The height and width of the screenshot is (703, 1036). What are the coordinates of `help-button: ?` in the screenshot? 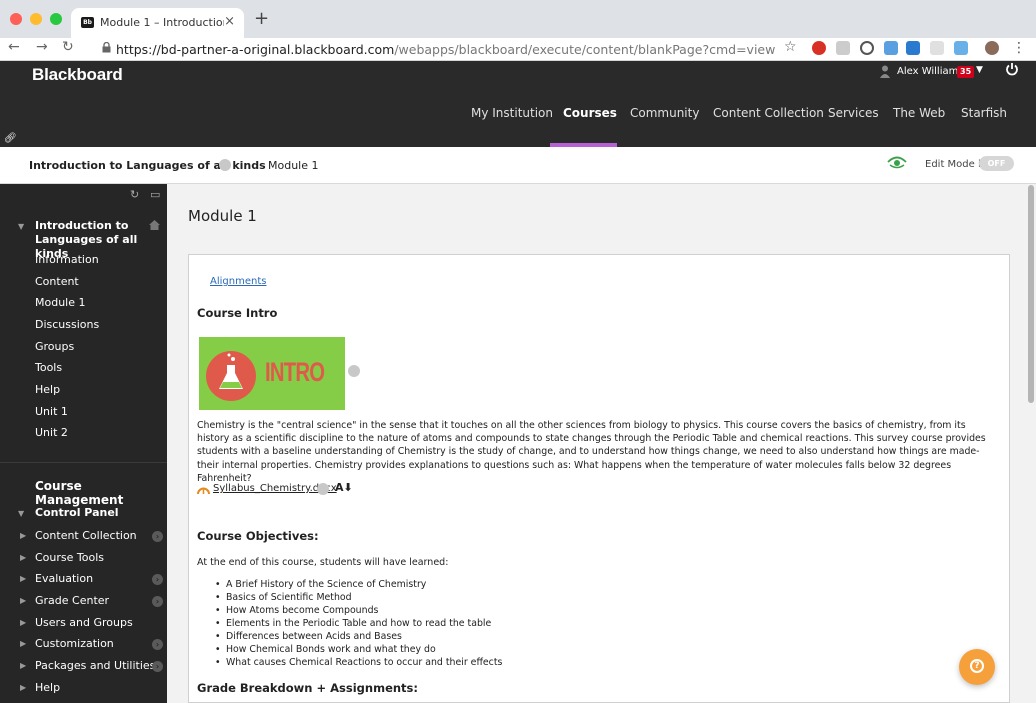 It's located at (977, 667).